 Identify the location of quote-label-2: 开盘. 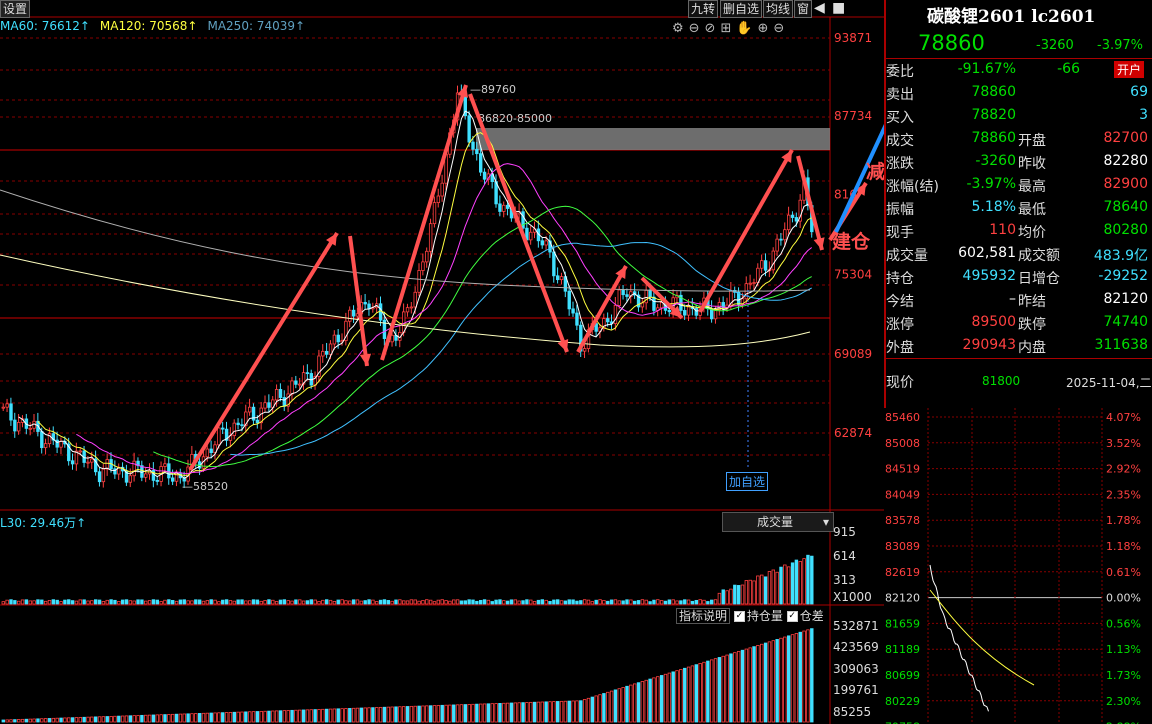
(1032, 141).